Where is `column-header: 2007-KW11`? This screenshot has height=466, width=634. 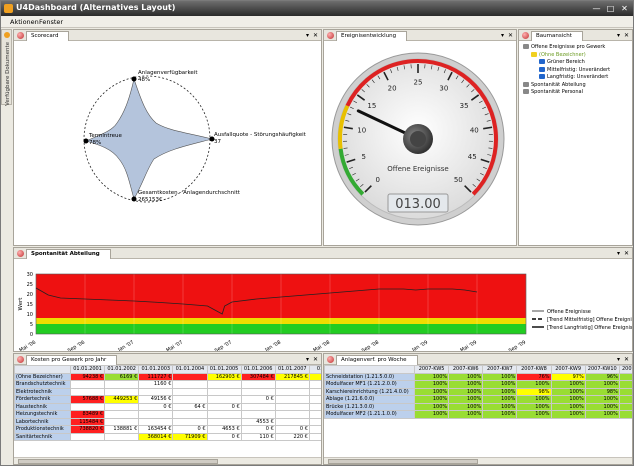 column-header: 2007-KW11 is located at coordinates (625, 369).